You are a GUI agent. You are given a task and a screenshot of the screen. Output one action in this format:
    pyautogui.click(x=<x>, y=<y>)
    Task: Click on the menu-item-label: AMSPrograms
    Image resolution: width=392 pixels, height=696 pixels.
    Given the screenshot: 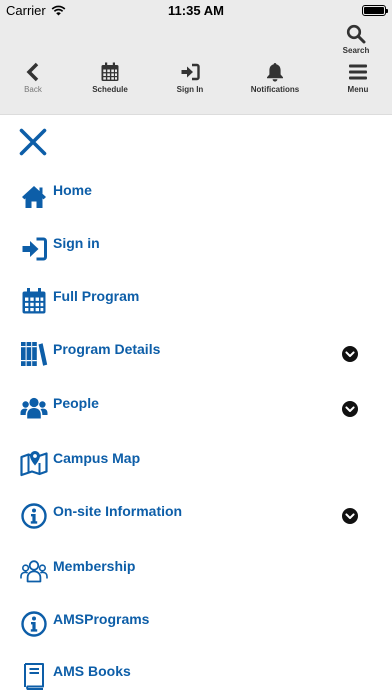 What is the action you would take?
    pyautogui.click(x=101, y=619)
    